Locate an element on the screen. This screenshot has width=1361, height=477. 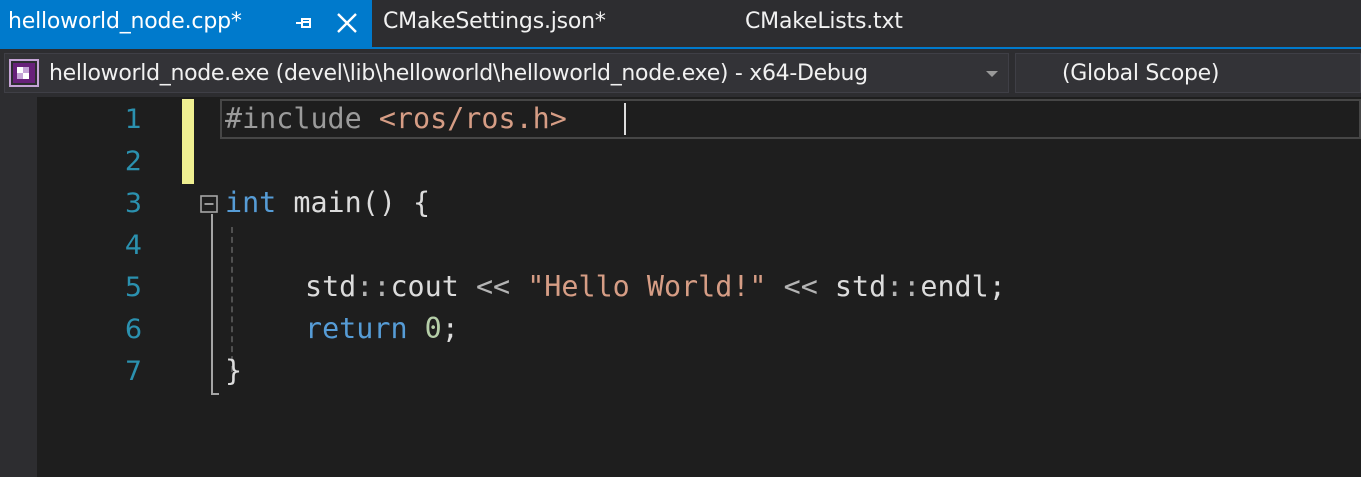
tab-label: CMakeLists.txt is located at coordinates (824, 21).